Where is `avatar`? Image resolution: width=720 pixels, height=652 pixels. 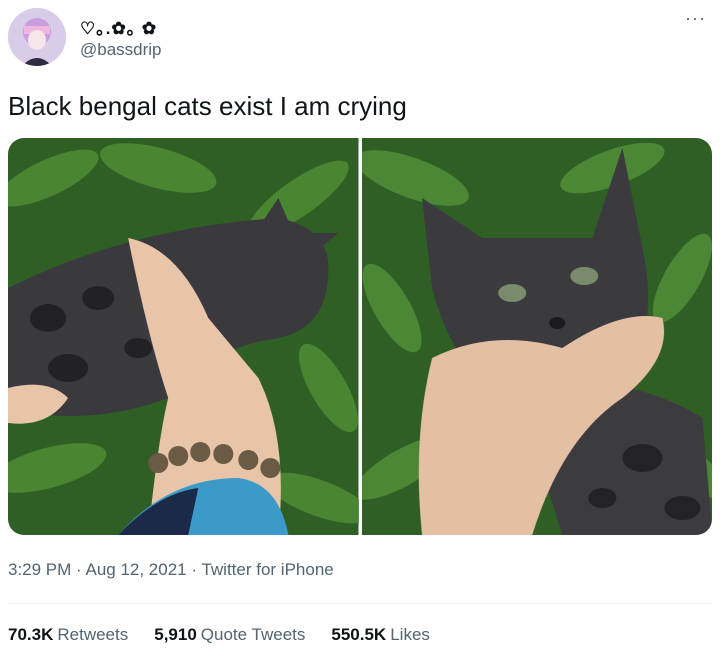
avatar is located at coordinates (37, 37).